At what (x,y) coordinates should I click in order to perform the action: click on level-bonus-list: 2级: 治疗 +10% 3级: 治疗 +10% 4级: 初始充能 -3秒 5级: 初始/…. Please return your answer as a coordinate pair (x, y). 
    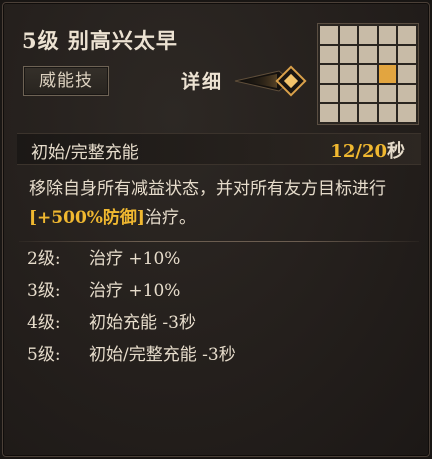
    Looking at the image, I should click on (131, 307).